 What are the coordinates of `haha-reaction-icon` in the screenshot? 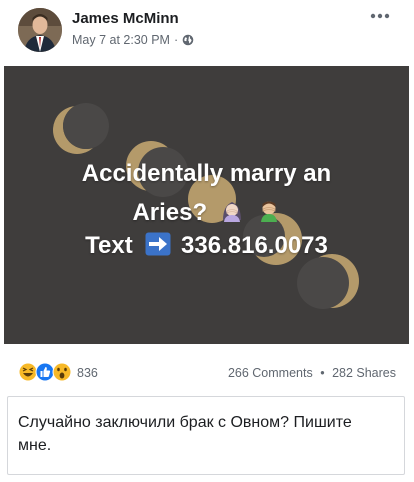 It's located at (28, 372).